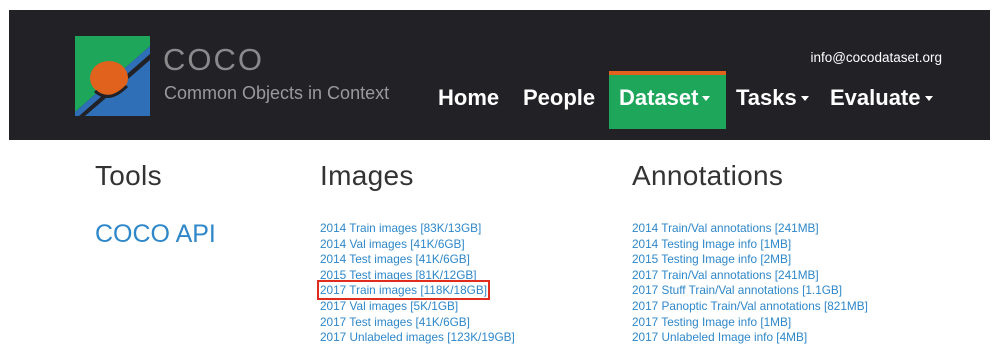 The width and height of the screenshot is (1000, 361). What do you see at coordinates (708, 175) in the screenshot?
I see `annotations-heading: Annotations` at bounding box center [708, 175].